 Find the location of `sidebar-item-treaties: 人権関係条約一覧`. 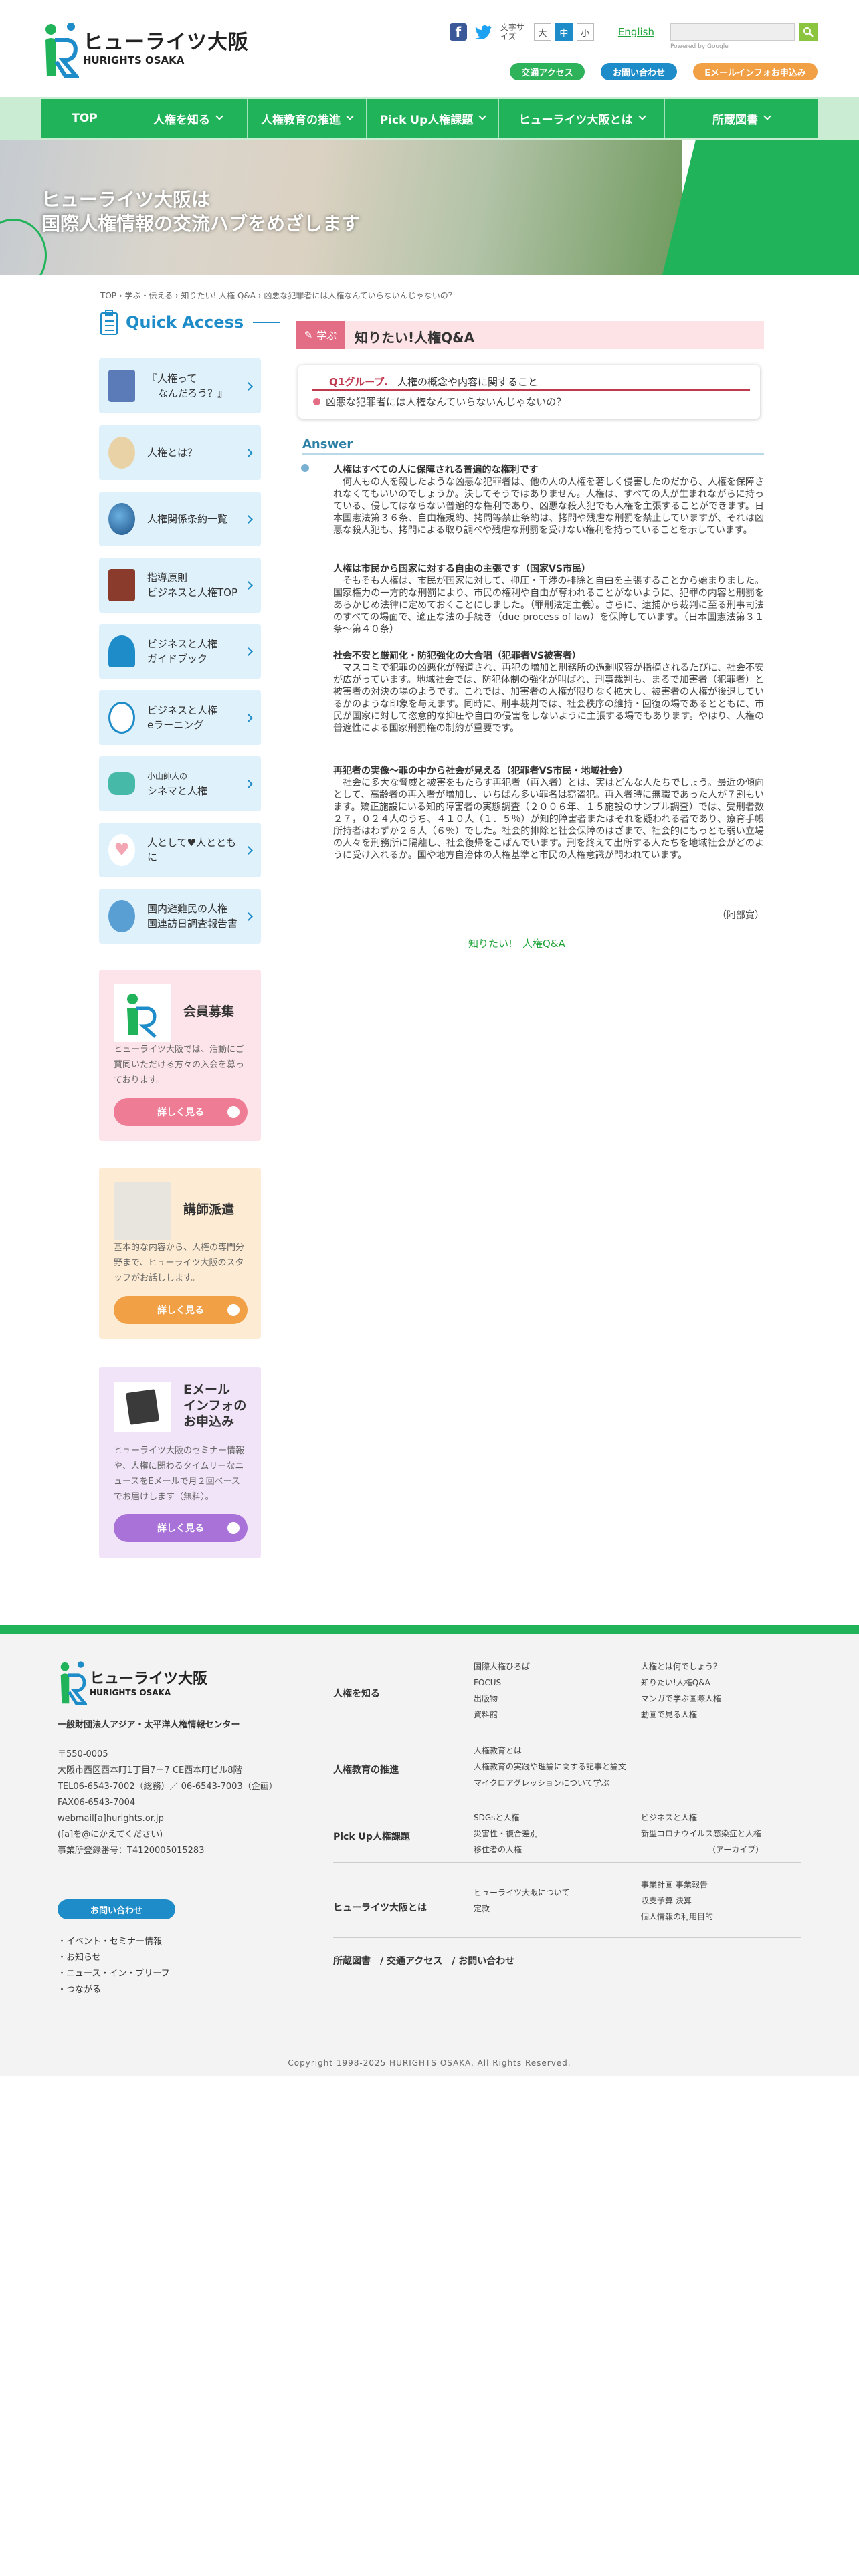

sidebar-item-treaties: 人権関係条約一覧 is located at coordinates (180, 519).